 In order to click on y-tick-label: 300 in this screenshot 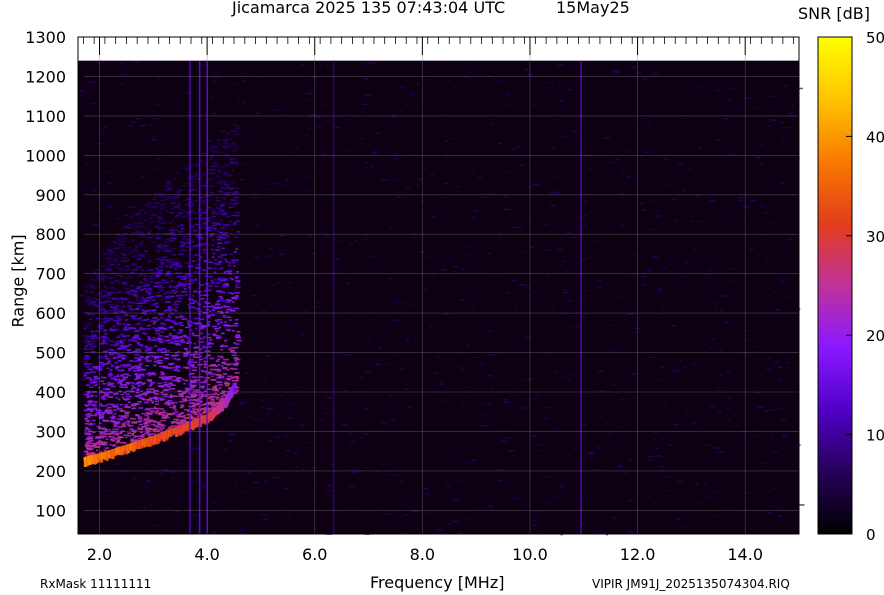, I will do `click(50, 431)`.